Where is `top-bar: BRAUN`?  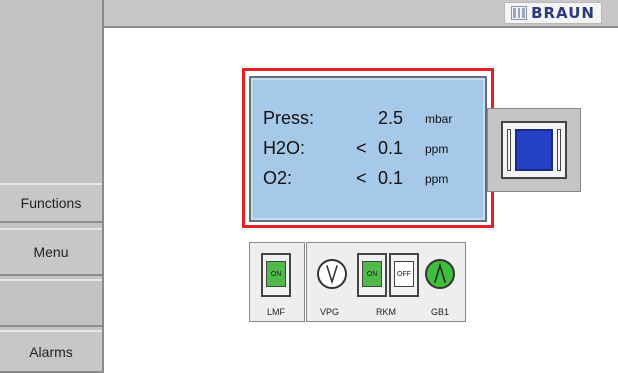
top-bar: BRAUN is located at coordinates (361, 14).